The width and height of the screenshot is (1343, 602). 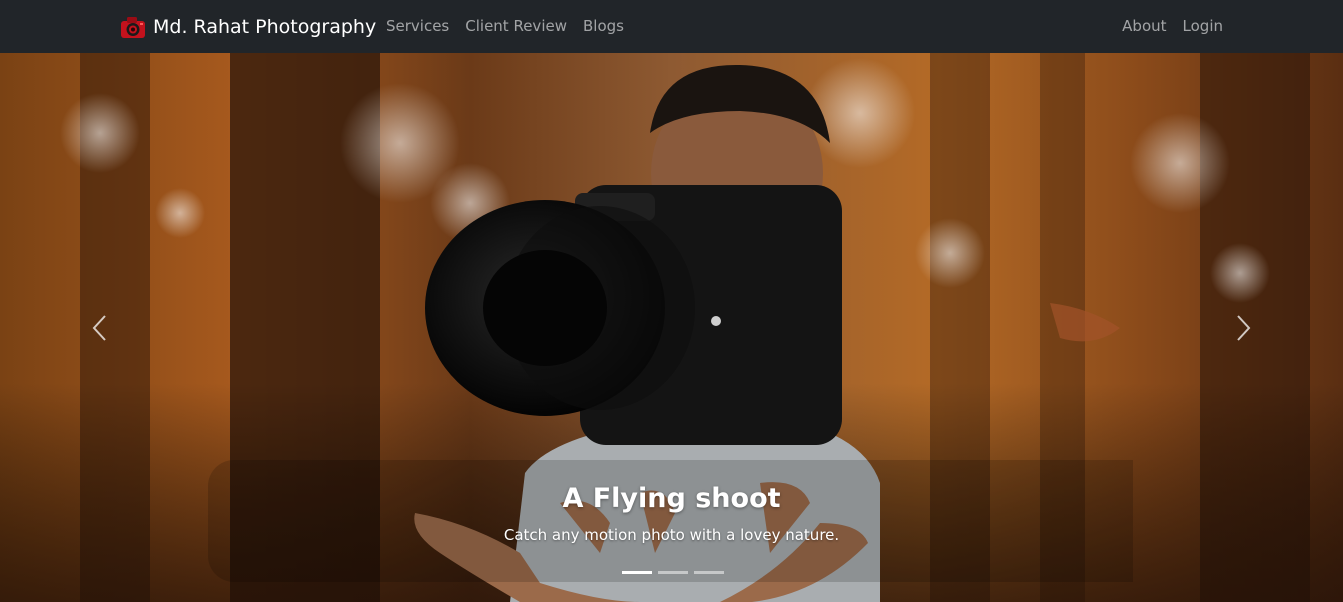 I want to click on camera-logo-icon, so click(x=133, y=27).